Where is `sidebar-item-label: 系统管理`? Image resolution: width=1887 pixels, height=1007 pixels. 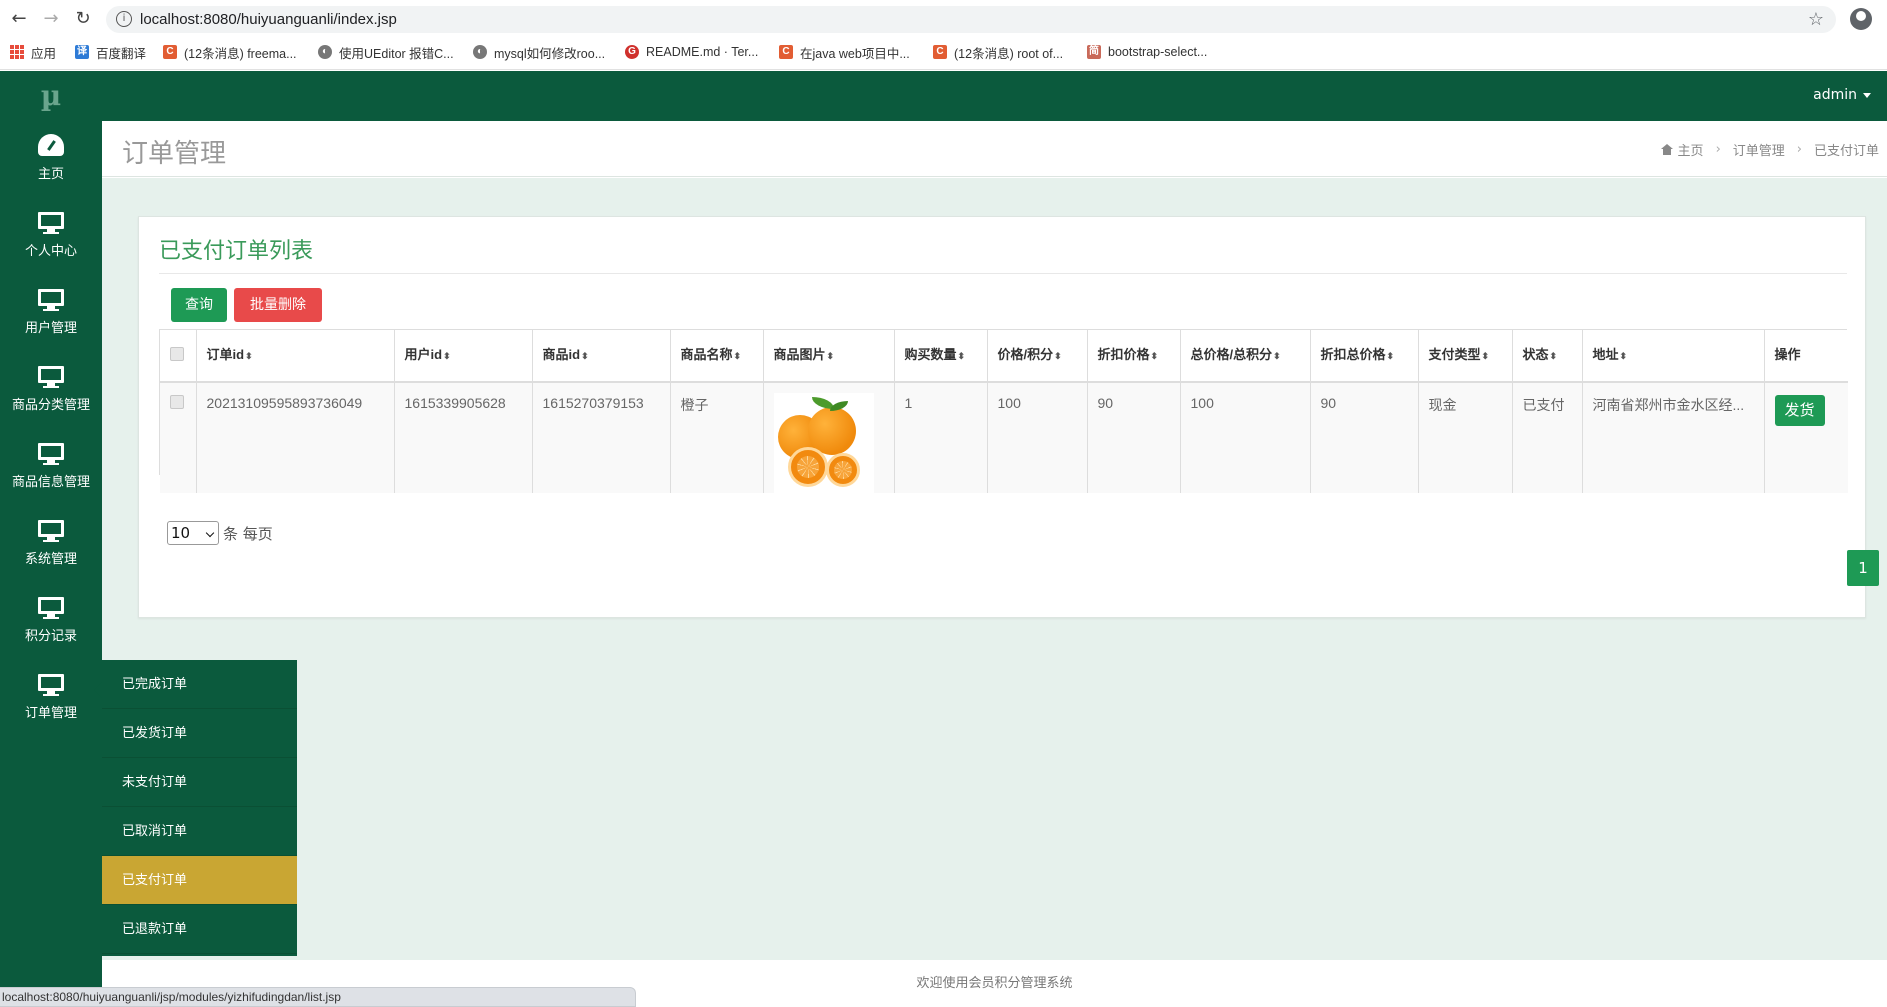
sidebar-item-label: 系统管理 is located at coordinates (50, 559).